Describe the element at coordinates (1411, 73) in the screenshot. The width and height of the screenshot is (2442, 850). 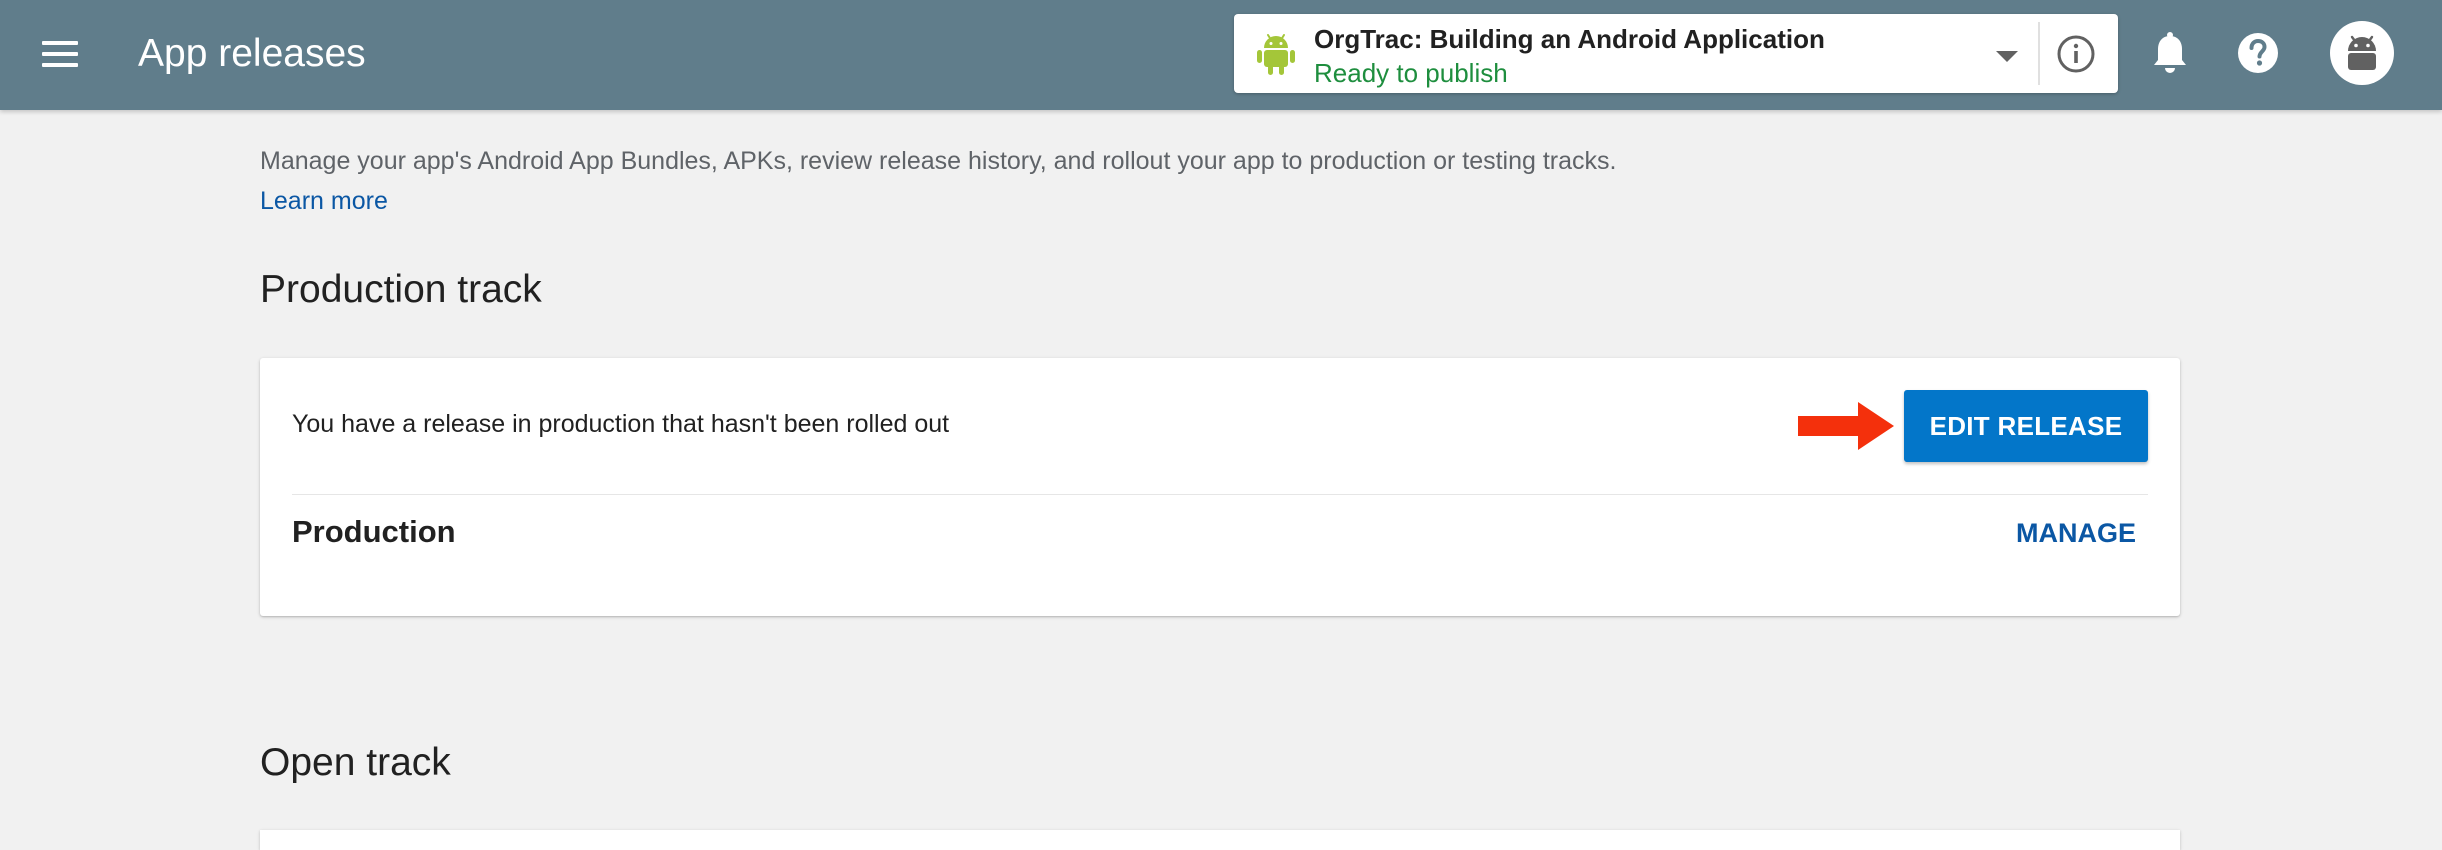
I see `app-status: Ready to publish` at that location.